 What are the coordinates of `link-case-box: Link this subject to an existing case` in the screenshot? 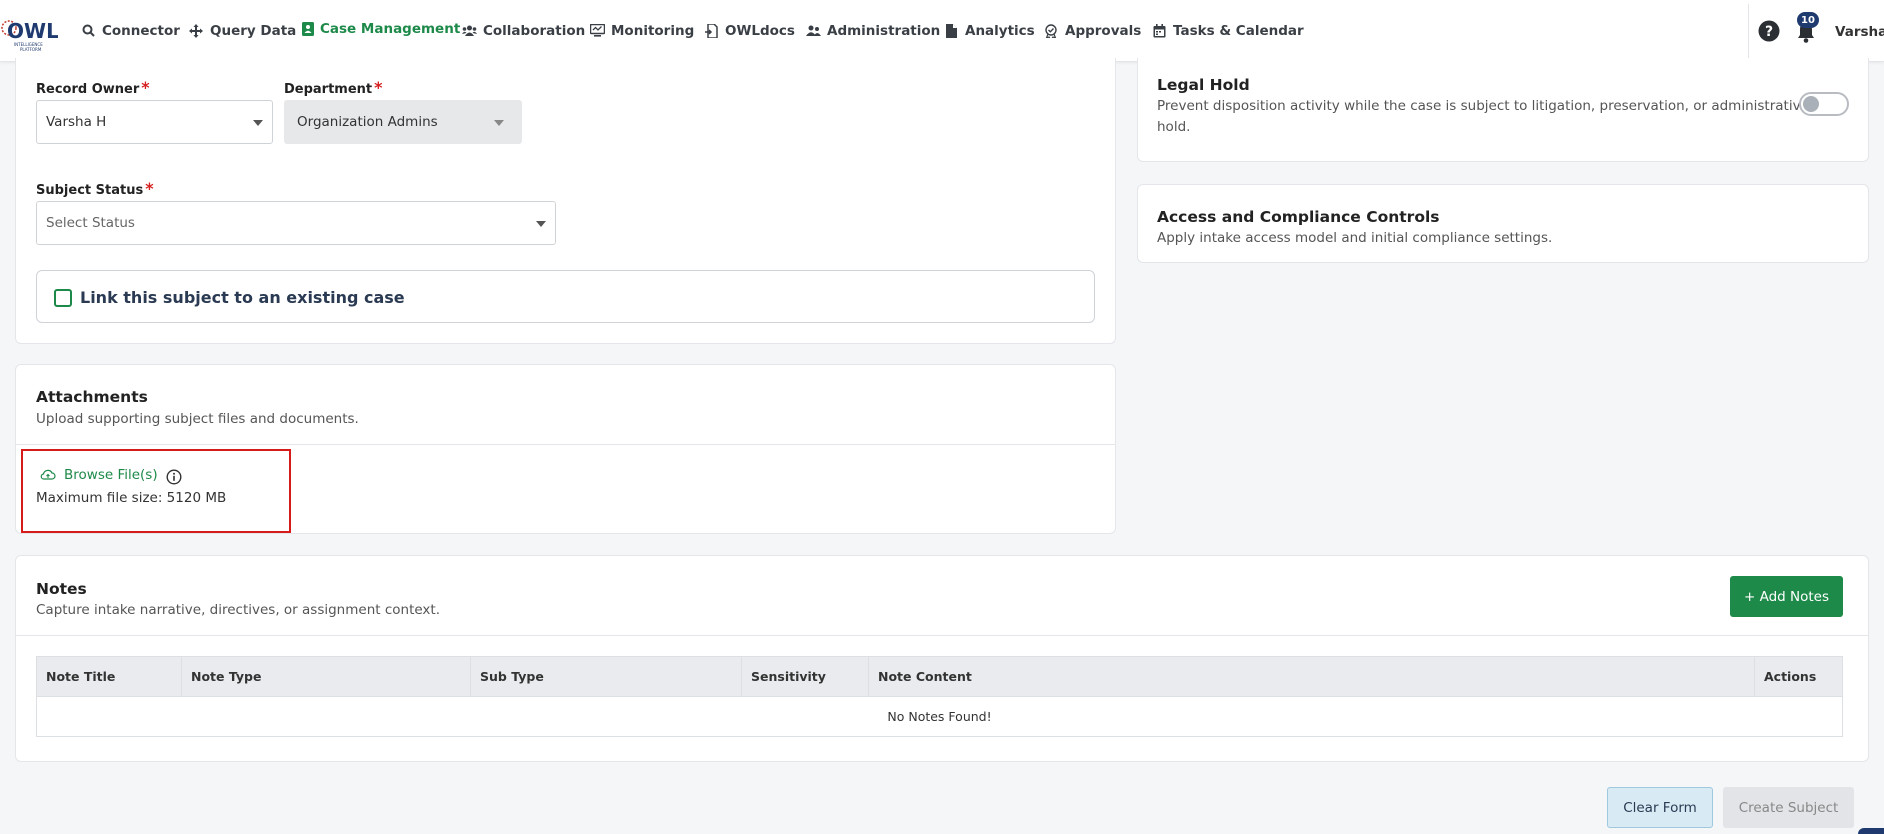 It's located at (565, 296).